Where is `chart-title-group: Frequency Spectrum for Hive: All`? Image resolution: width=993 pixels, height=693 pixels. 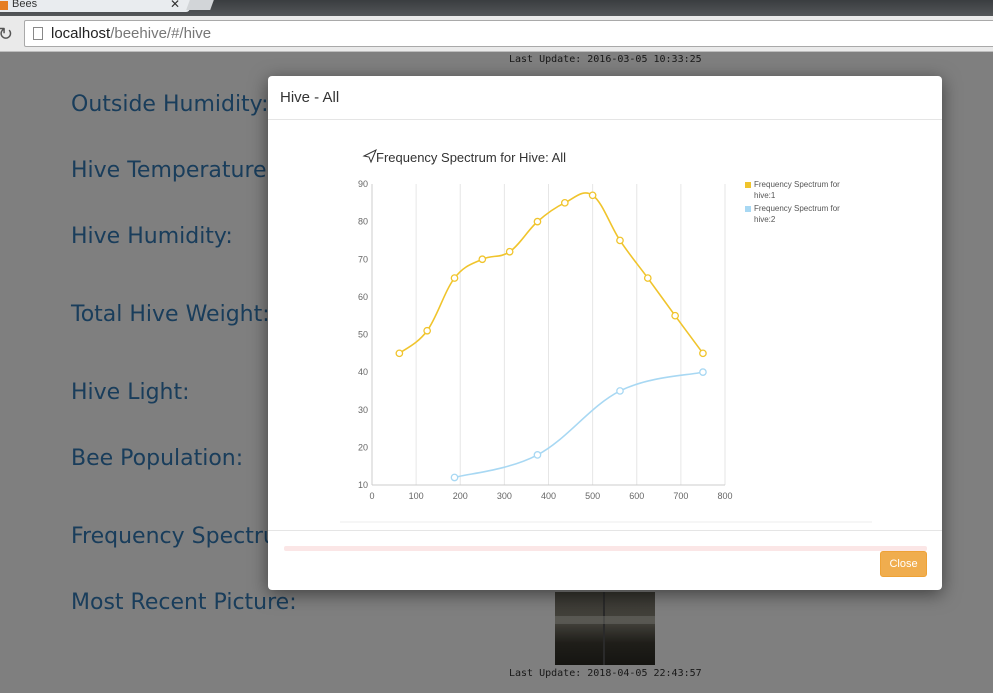 chart-title-group: Frequency Spectrum for Hive: All is located at coordinates (464, 156).